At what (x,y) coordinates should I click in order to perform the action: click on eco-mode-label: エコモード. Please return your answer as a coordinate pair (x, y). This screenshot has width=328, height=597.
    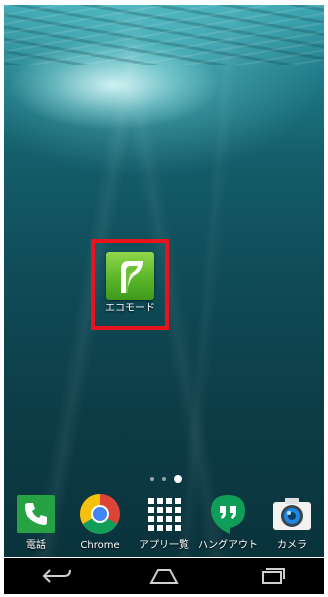
    Looking at the image, I should click on (130, 308).